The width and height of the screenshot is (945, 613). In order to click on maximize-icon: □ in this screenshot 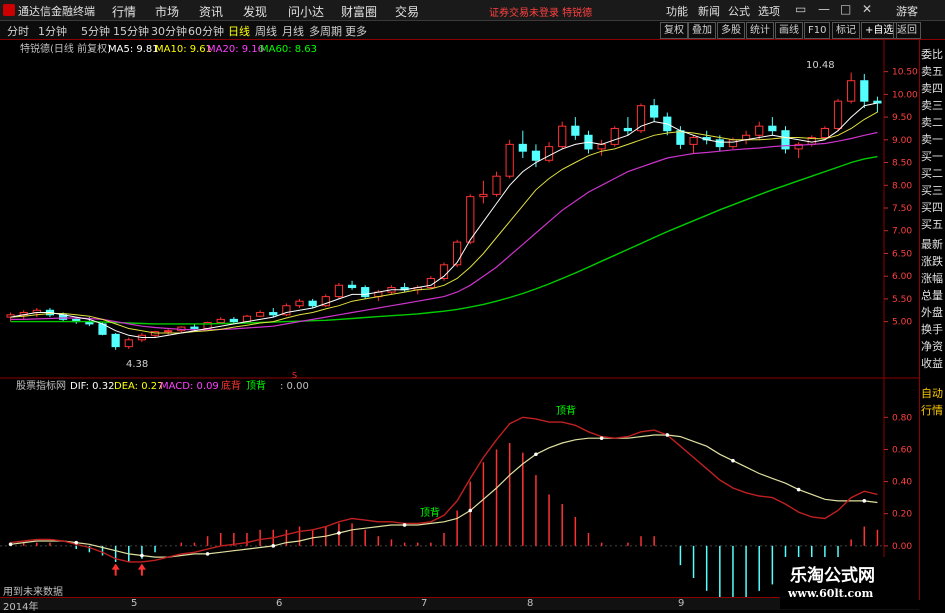, I will do `click(845, 9)`.